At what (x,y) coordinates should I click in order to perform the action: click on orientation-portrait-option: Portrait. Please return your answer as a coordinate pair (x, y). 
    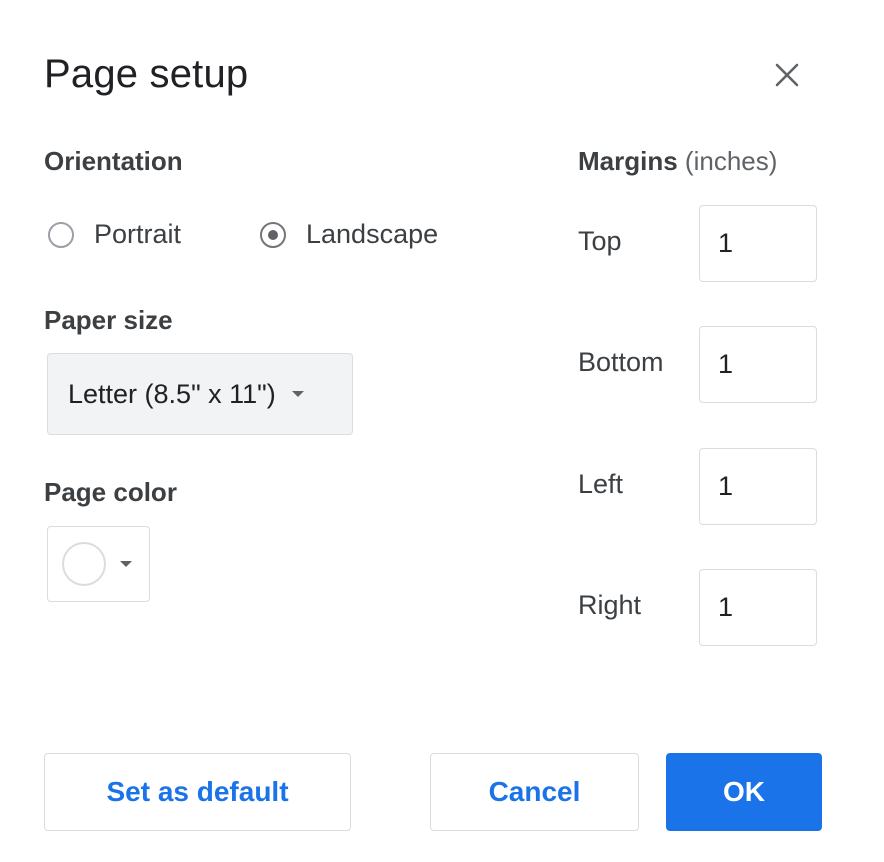
    Looking at the image, I should click on (114, 234).